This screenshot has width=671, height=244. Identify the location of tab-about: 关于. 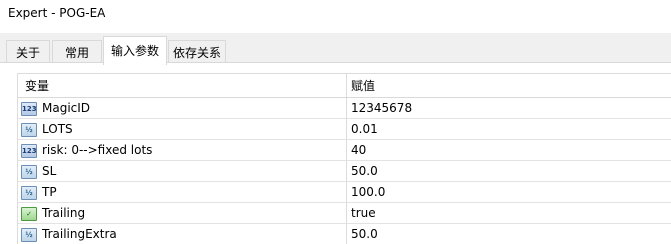
(28, 52).